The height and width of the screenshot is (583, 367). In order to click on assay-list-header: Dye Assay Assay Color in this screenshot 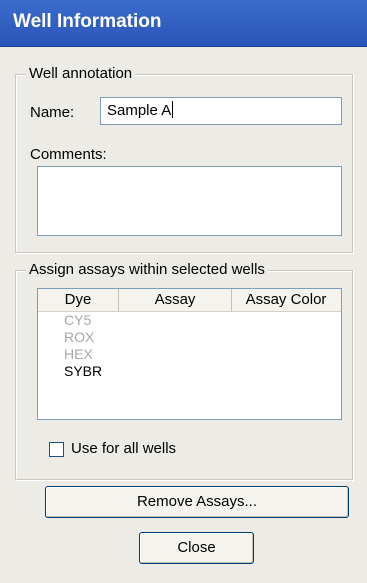, I will do `click(189, 300)`.